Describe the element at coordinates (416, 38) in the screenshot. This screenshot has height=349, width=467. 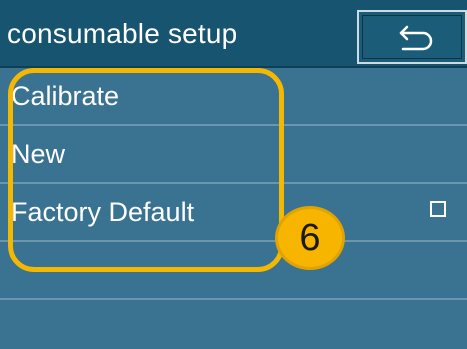
I see `return-arrow-icon` at that location.